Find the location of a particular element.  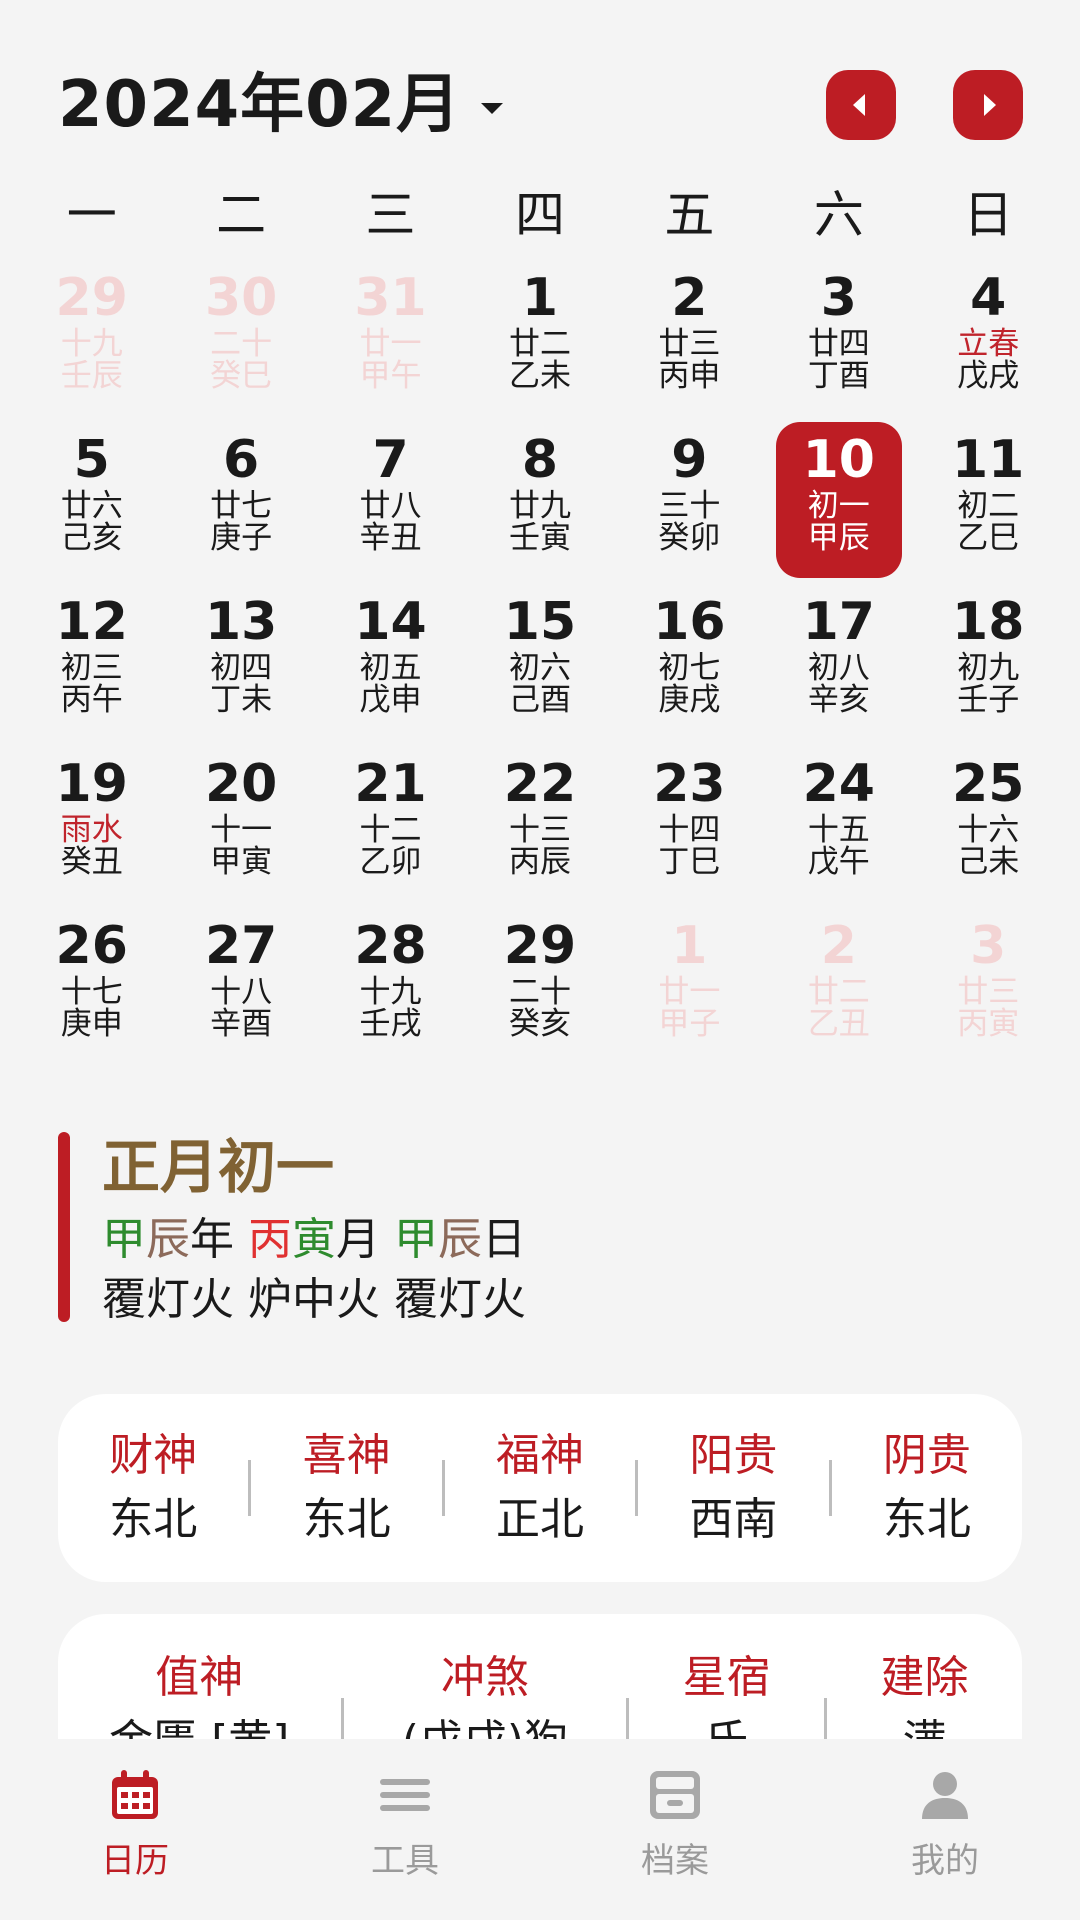

calendar-day: 1 廿一 甲子 is located at coordinates (689, 989).